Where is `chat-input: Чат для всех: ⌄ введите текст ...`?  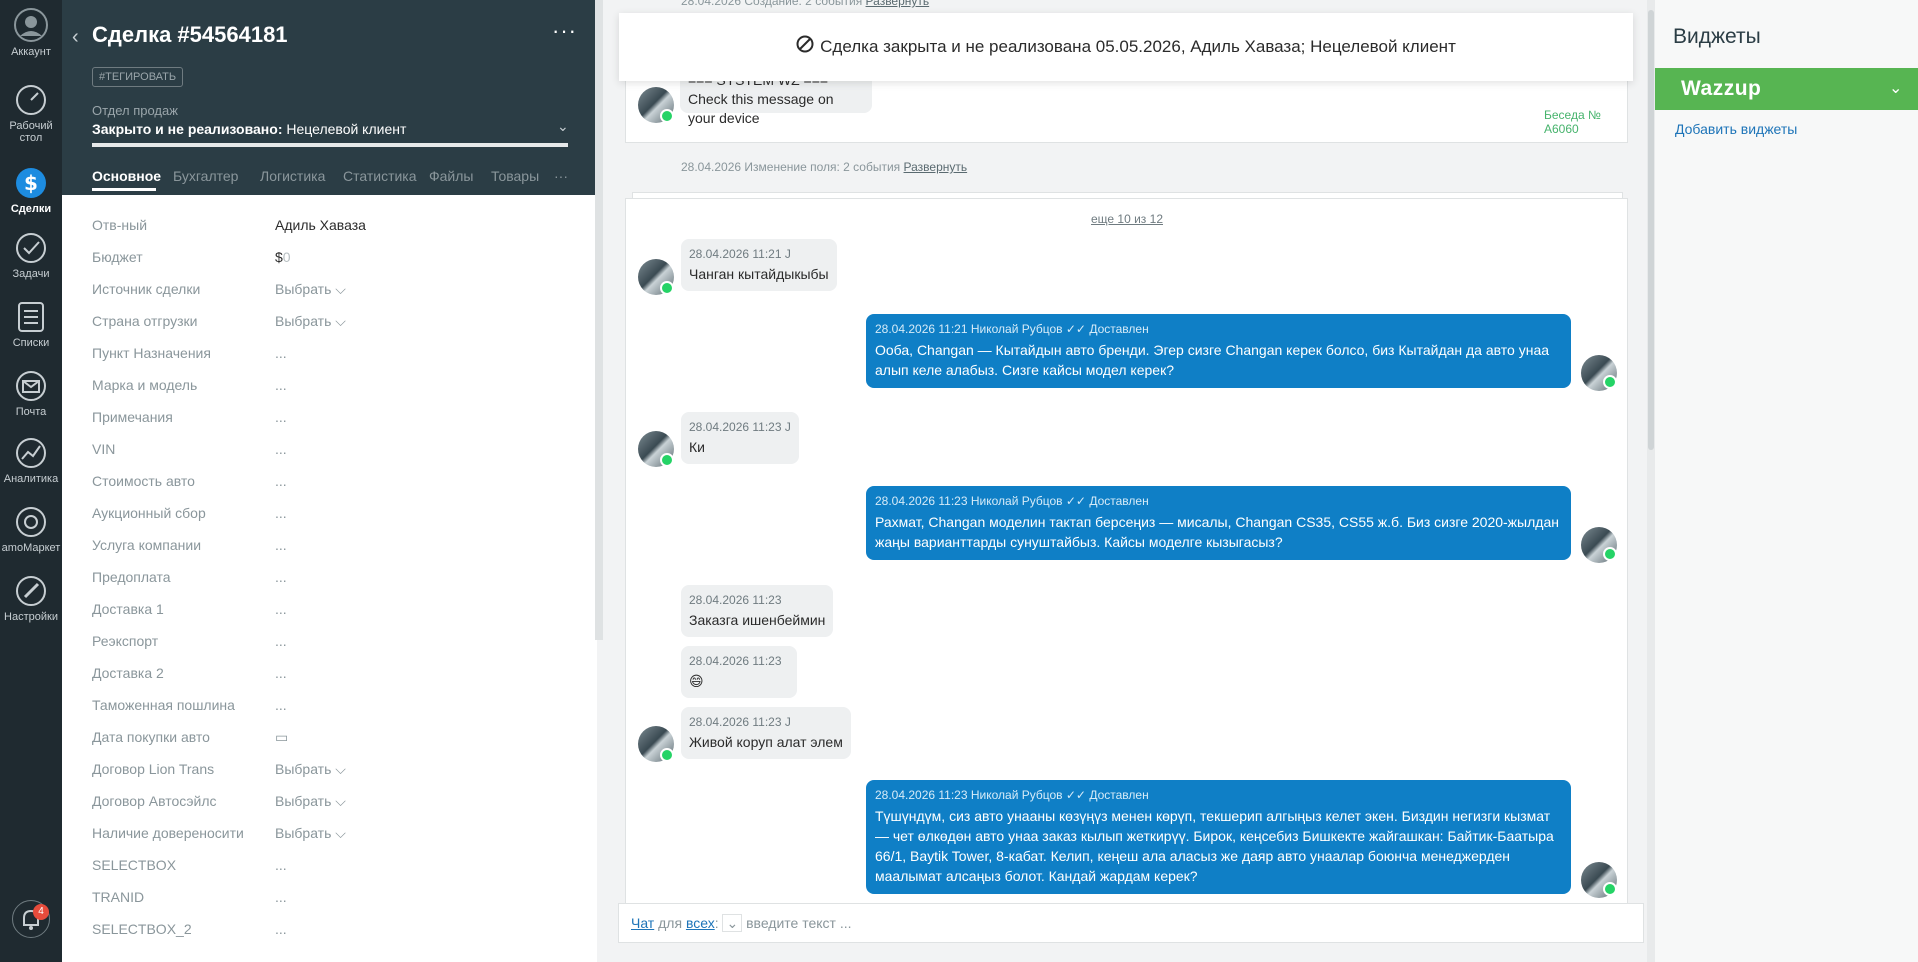 chat-input: Чат для всех: ⌄ введите текст ... is located at coordinates (1131, 923).